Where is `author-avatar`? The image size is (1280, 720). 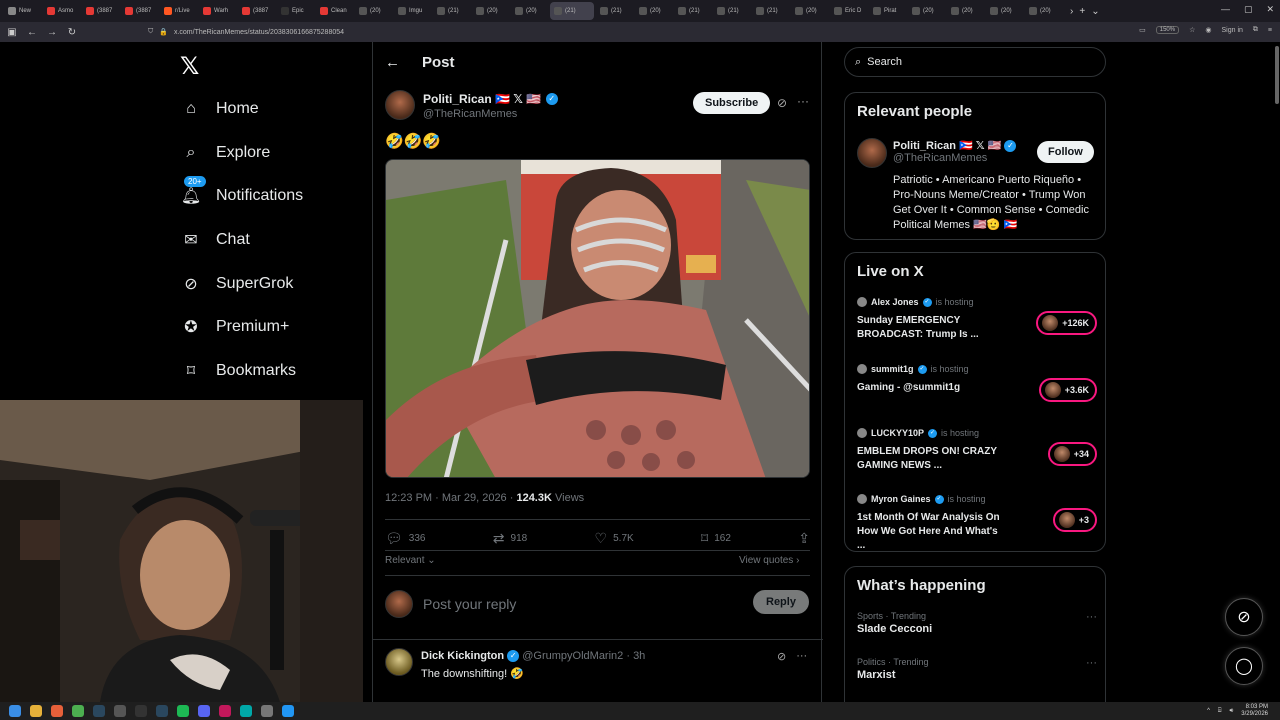 author-avatar is located at coordinates (400, 105).